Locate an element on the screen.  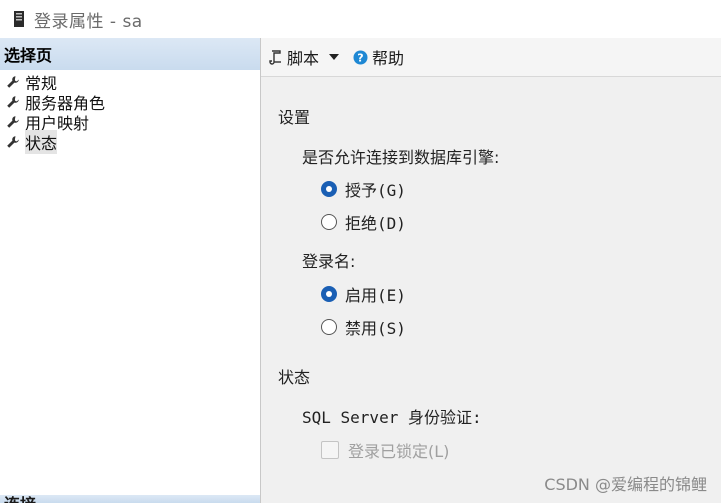
script-label: 脚本 is located at coordinates (303, 58).